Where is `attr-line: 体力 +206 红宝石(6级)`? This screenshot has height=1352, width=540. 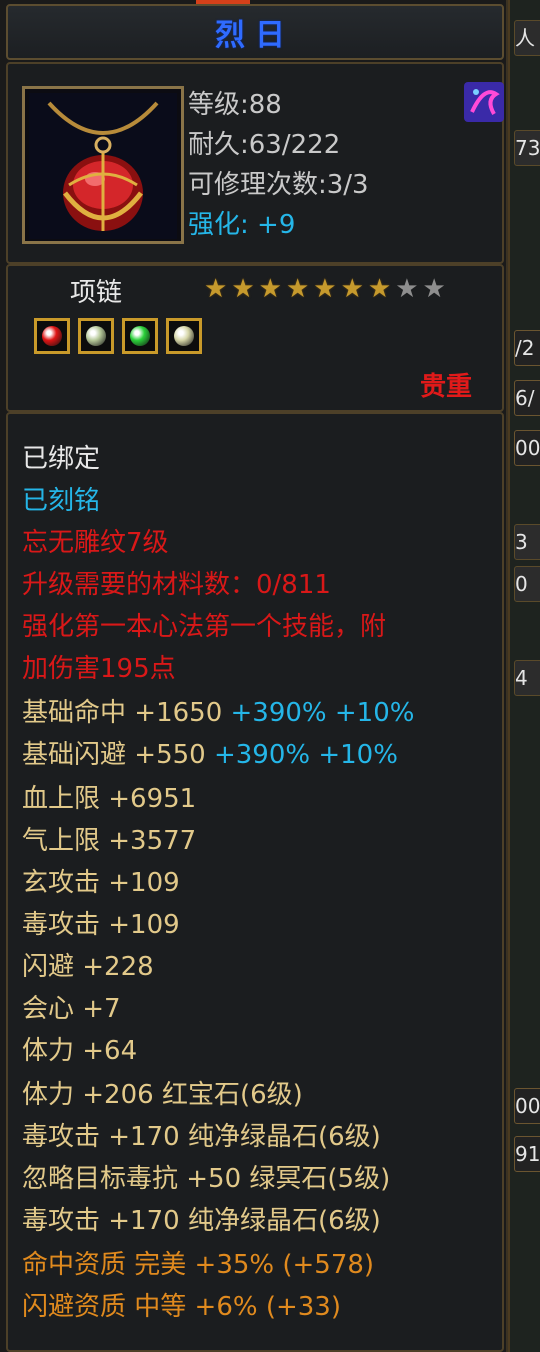 attr-line: 体力 +206 红宝石(6级) is located at coordinates (162, 1095).